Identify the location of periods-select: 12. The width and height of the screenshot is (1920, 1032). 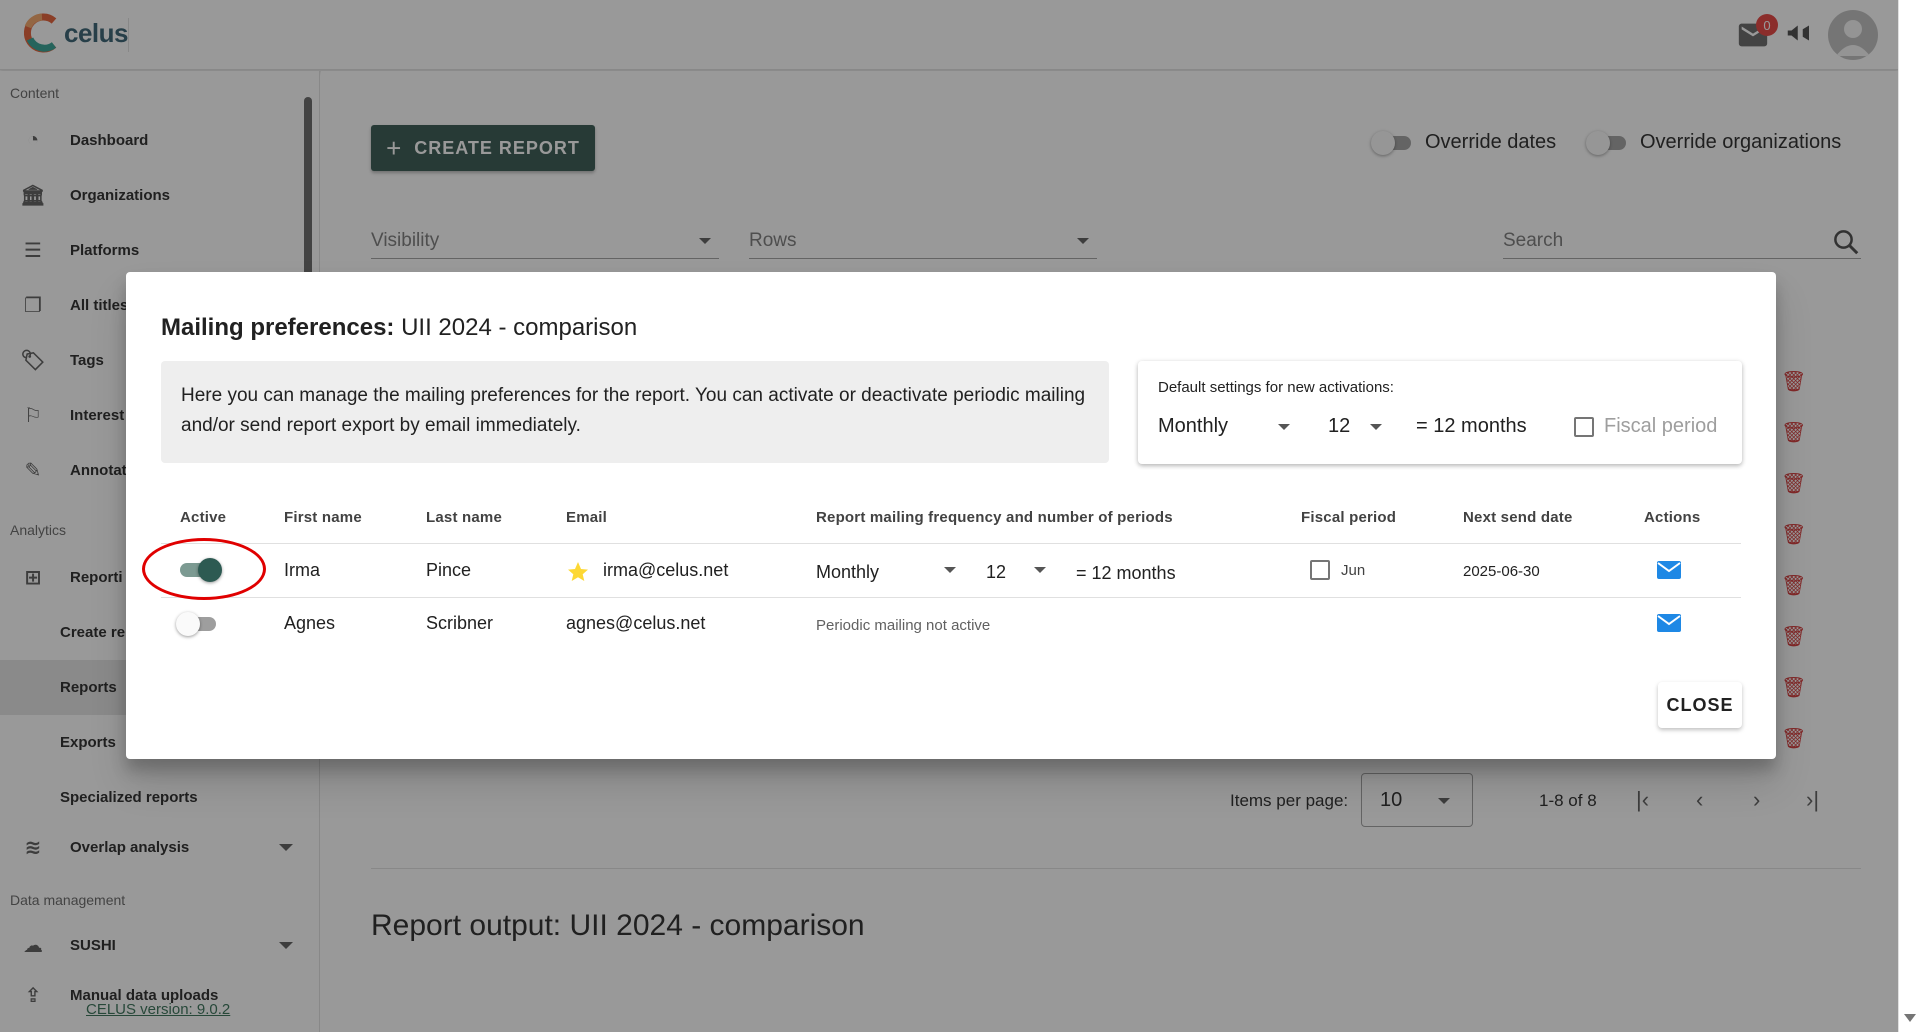
(996, 572).